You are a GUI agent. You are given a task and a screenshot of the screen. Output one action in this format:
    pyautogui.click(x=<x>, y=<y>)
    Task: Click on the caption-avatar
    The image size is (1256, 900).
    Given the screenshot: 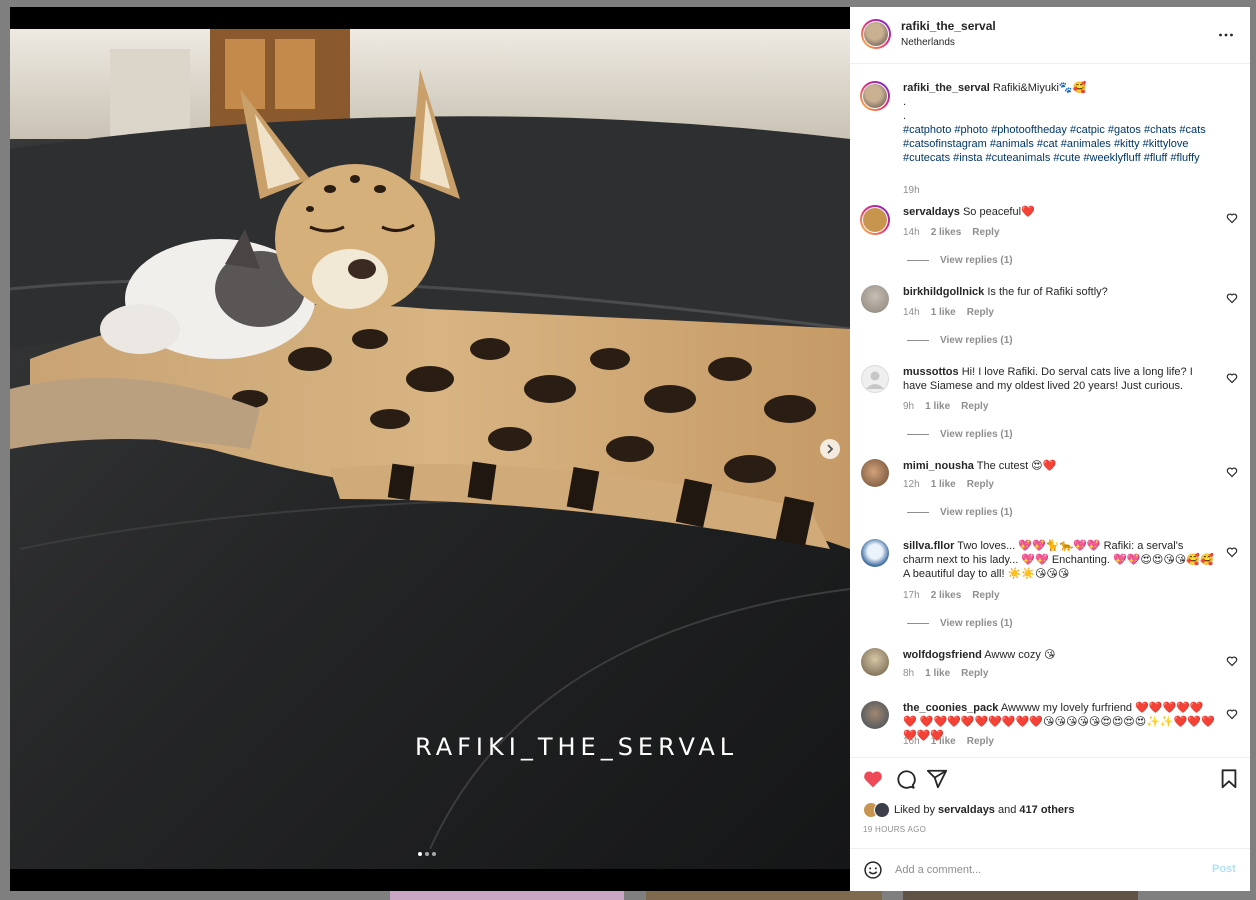 What is the action you would take?
    pyautogui.click(x=875, y=96)
    